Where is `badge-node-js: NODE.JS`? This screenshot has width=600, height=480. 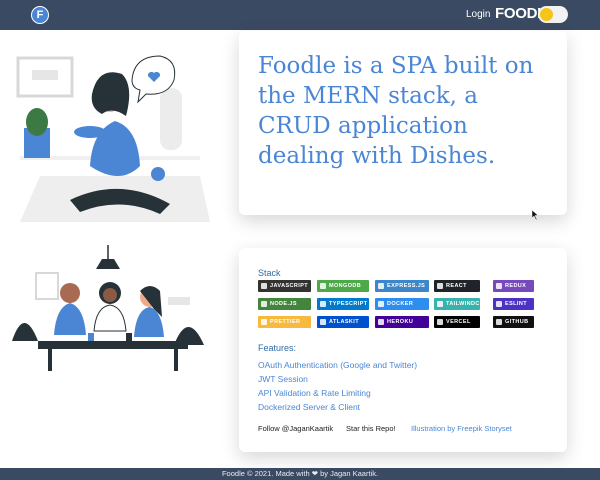 badge-node-js: NODE.JS is located at coordinates (284, 304).